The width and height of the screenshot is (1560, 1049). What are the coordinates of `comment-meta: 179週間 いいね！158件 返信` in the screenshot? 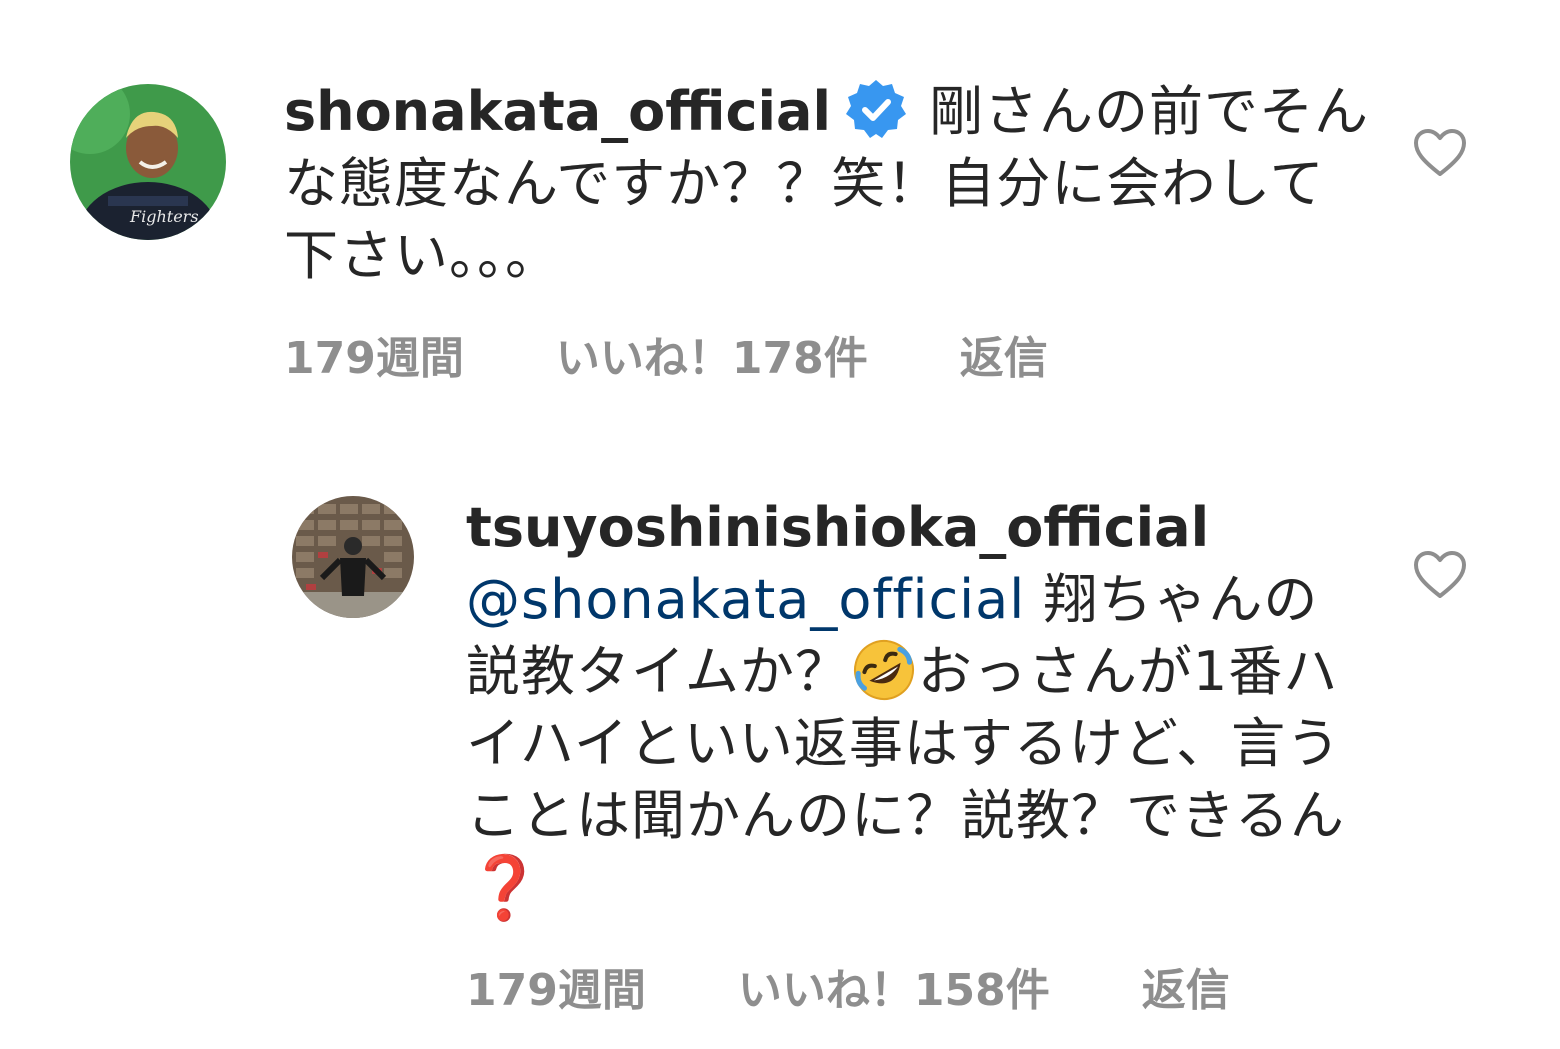 It's located at (848, 986).